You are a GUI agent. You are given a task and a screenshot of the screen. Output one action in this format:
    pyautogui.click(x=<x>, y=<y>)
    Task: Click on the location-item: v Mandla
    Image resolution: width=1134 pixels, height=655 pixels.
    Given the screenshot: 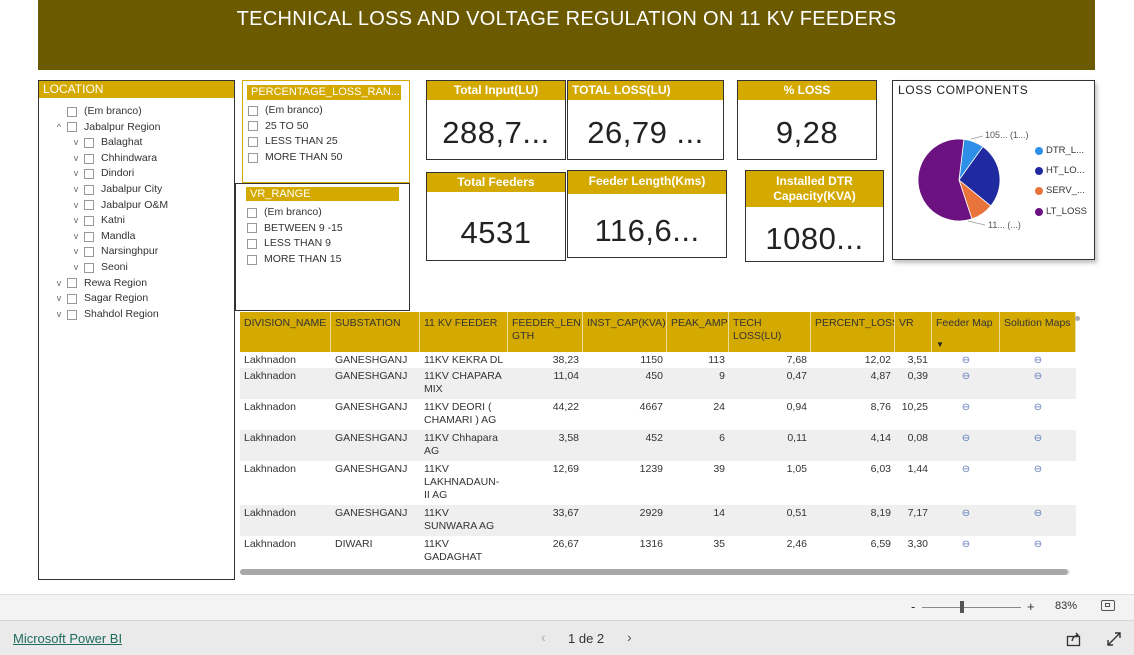 What is the action you would take?
    pyautogui.click(x=142, y=237)
    